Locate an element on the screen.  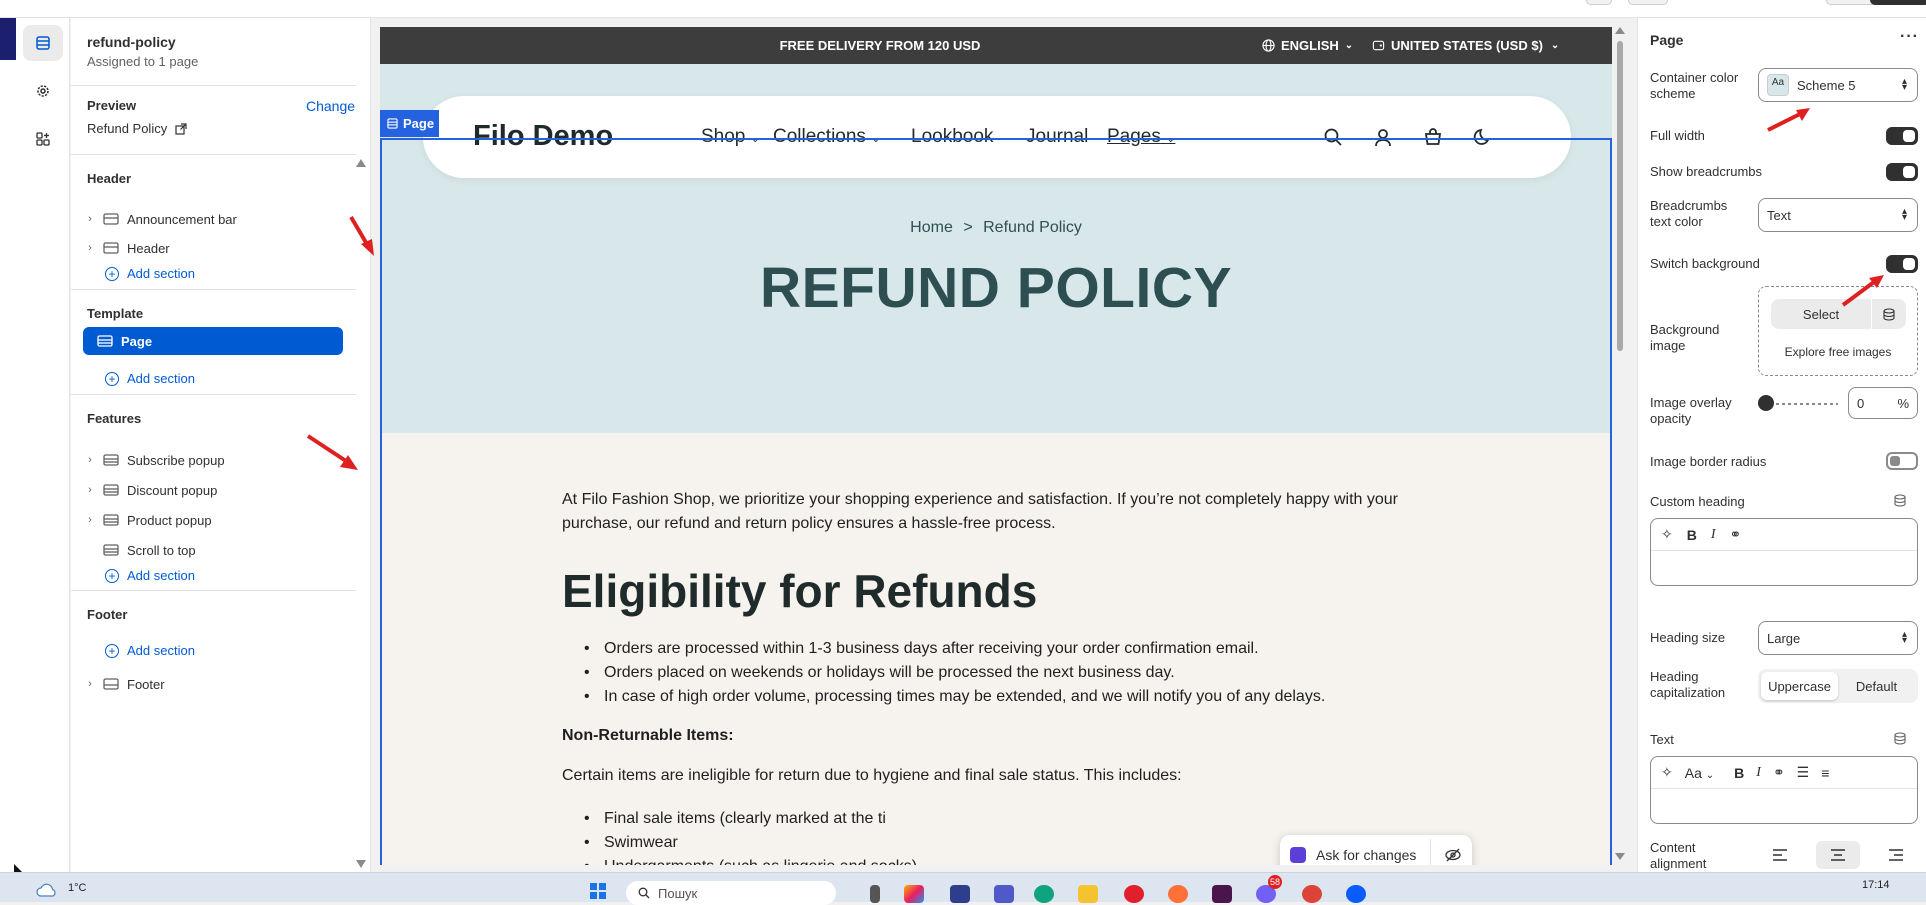
store-logo: Filo Demo is located at coordinates (543, 136).